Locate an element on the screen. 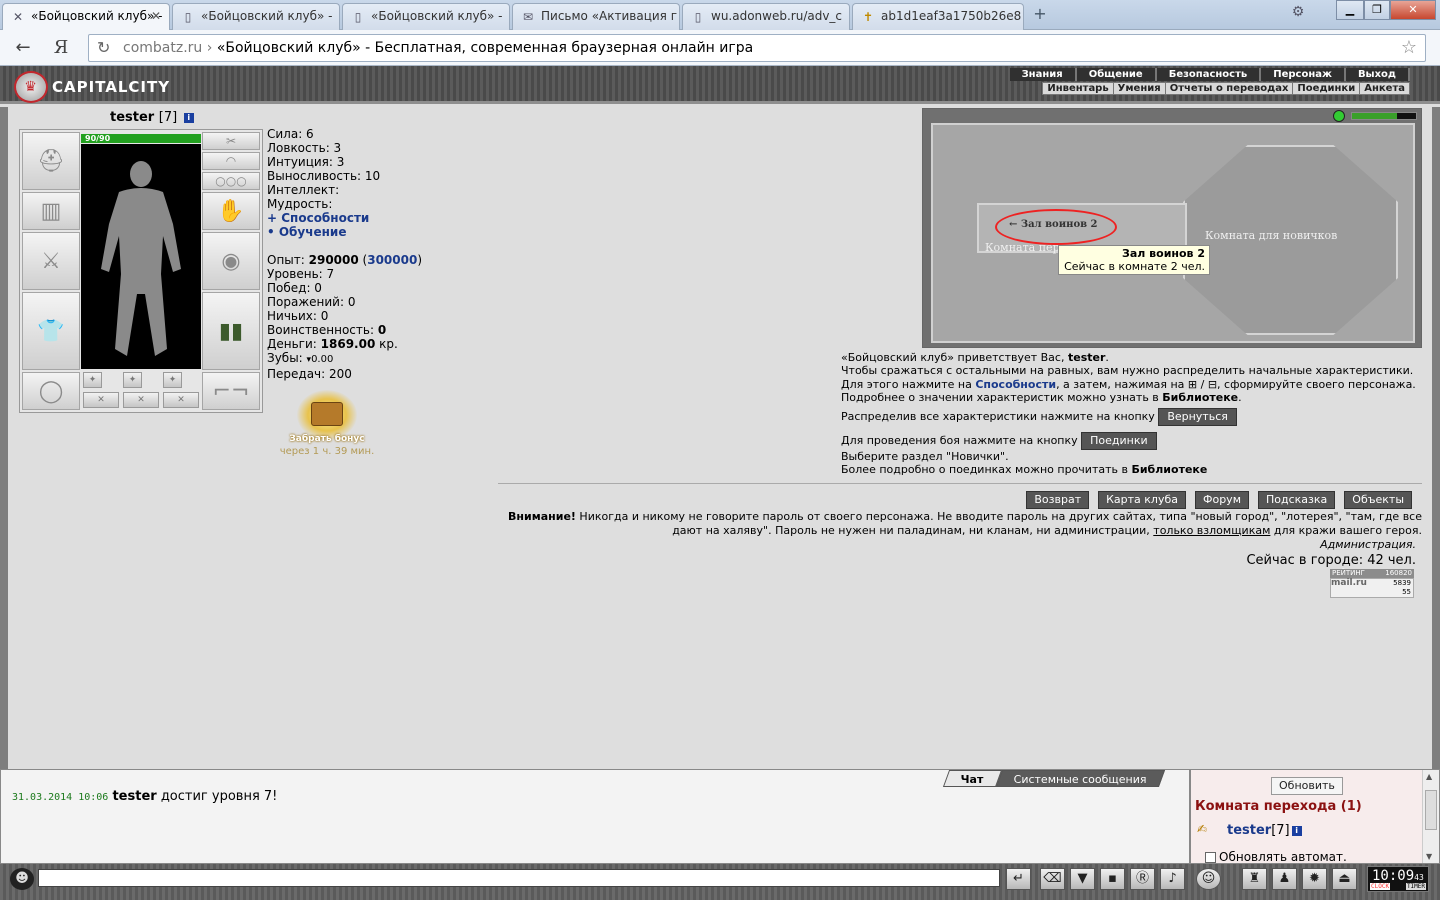  amulet-slot: ◠ is located at coordinates (231, 161).